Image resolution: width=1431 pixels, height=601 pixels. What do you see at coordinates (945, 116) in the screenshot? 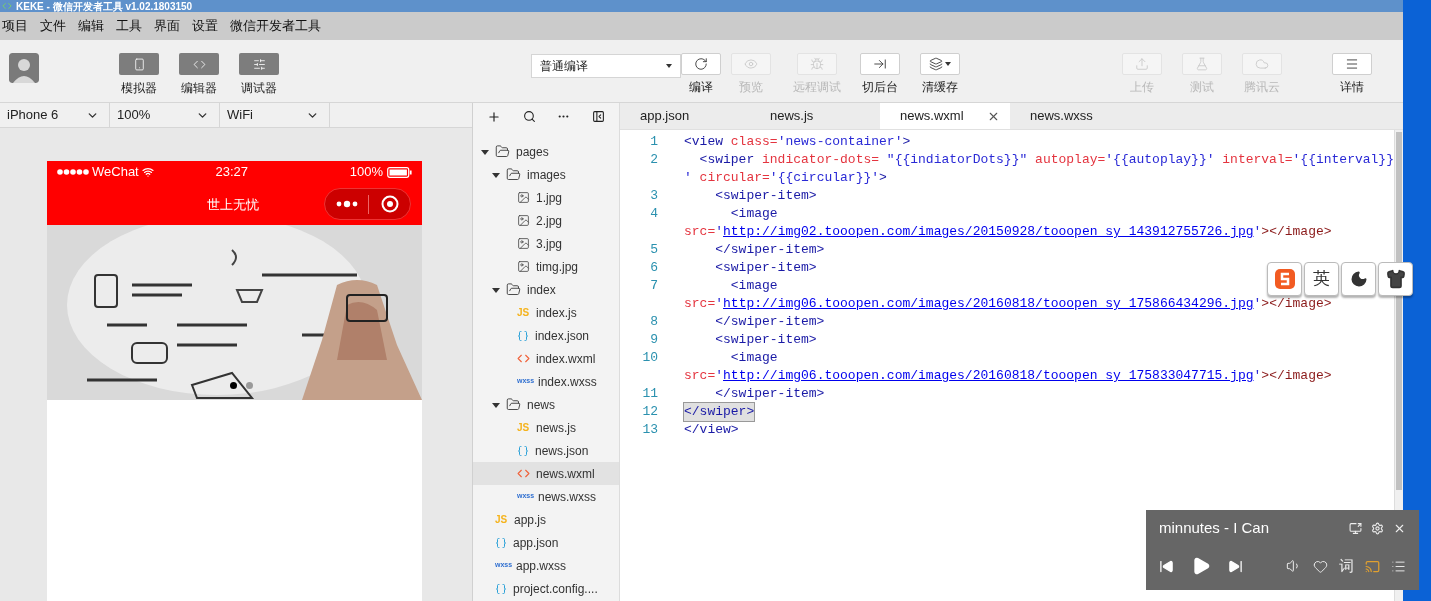
I see `editor-tab: news.wxml` at bounding box center [945, 116].